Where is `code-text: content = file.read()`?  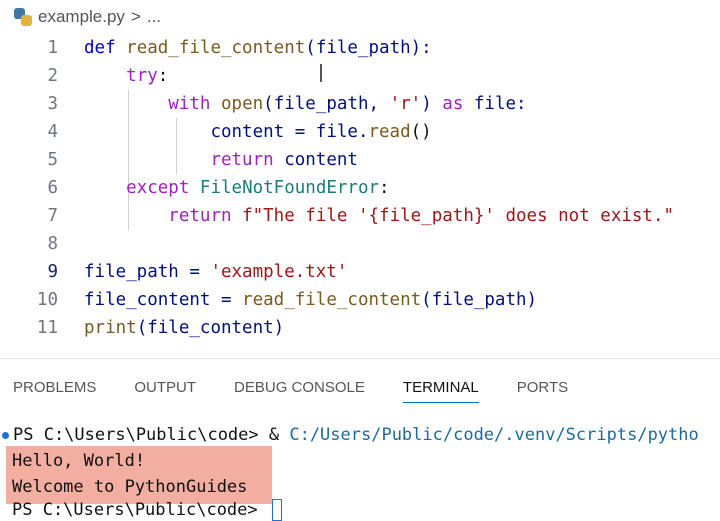
code-text: content = file.read() is located at coordinates (321, 132).